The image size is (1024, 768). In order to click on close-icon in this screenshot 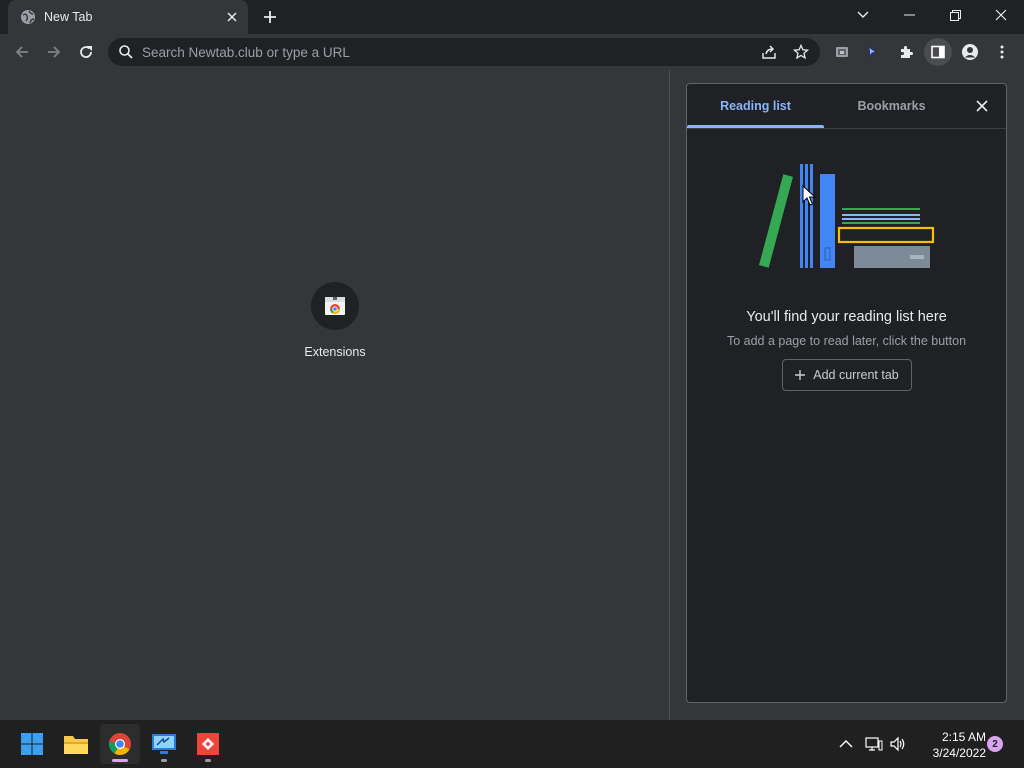, I will do `click(1001, 15)`.